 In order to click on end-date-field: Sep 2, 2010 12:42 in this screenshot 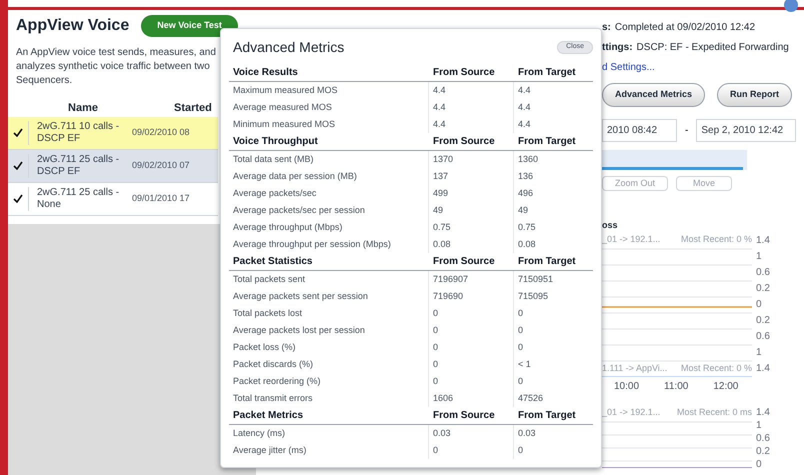, I will do `click(746, 130)`.